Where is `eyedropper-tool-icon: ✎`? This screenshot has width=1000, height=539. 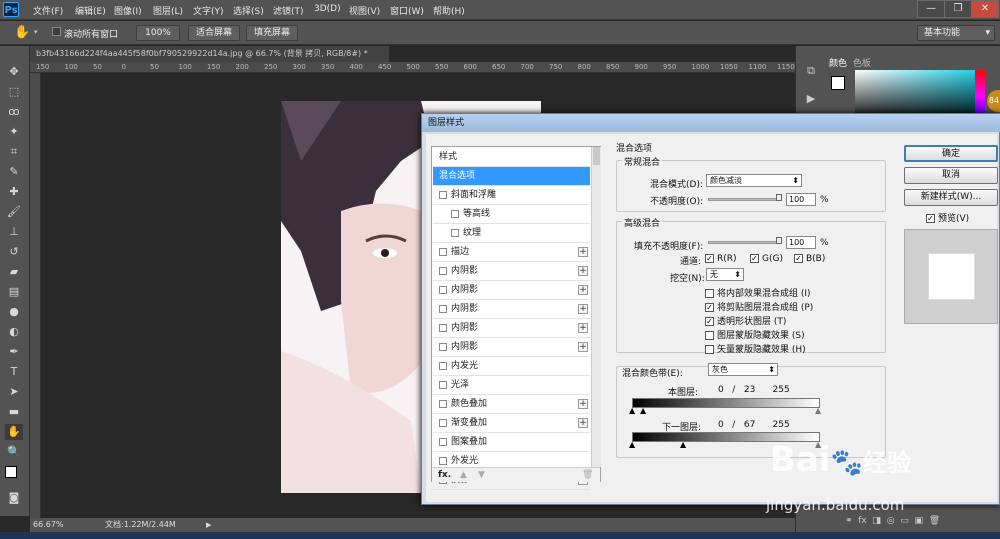
eyedropper-tool-icon: ✎ is located at coordinates (14, 172).